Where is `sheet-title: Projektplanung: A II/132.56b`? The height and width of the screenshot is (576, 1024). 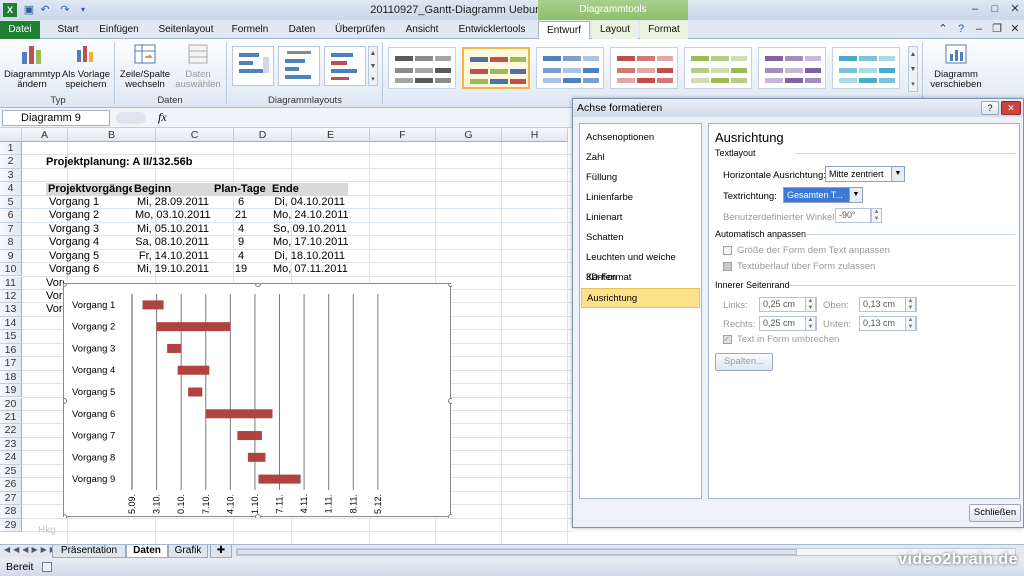 sheet-title: Projektplanung: A II/132.56b is located at coordinates (119, 162).